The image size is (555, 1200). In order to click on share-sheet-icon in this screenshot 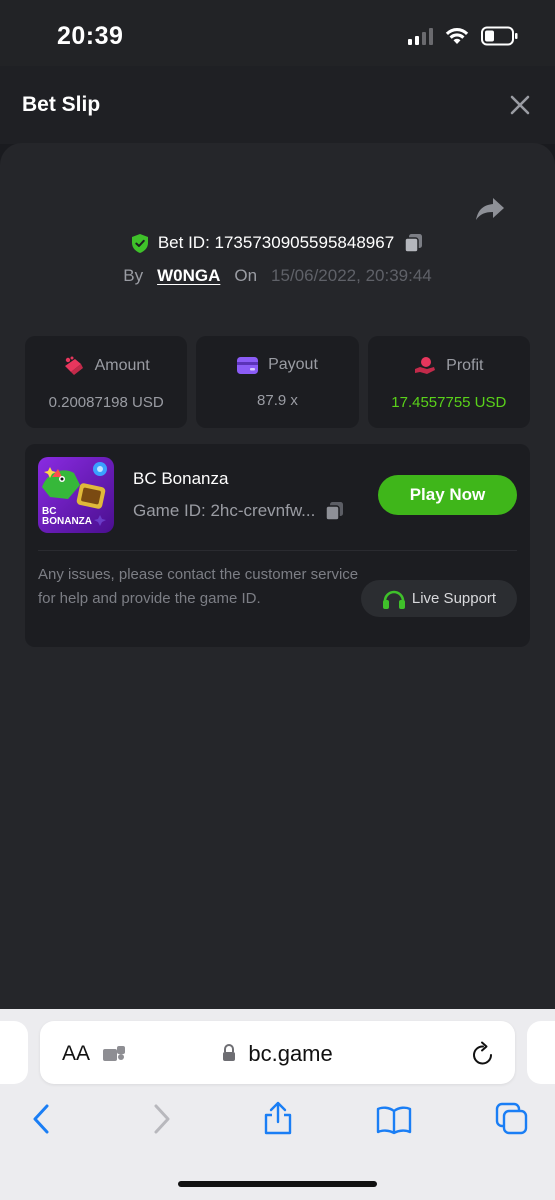, I will do `click(278, 1118)`.